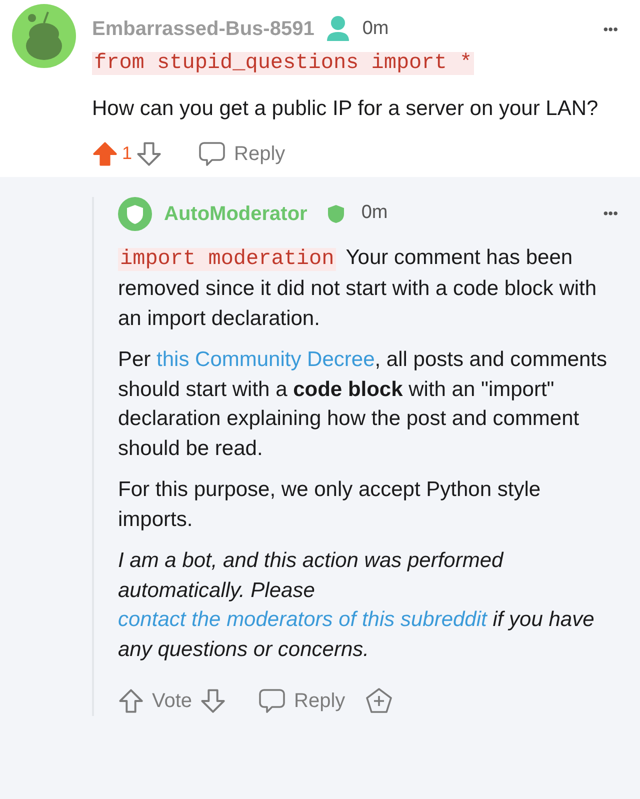  I want to click on vote-count: 1, so click(127, 153).